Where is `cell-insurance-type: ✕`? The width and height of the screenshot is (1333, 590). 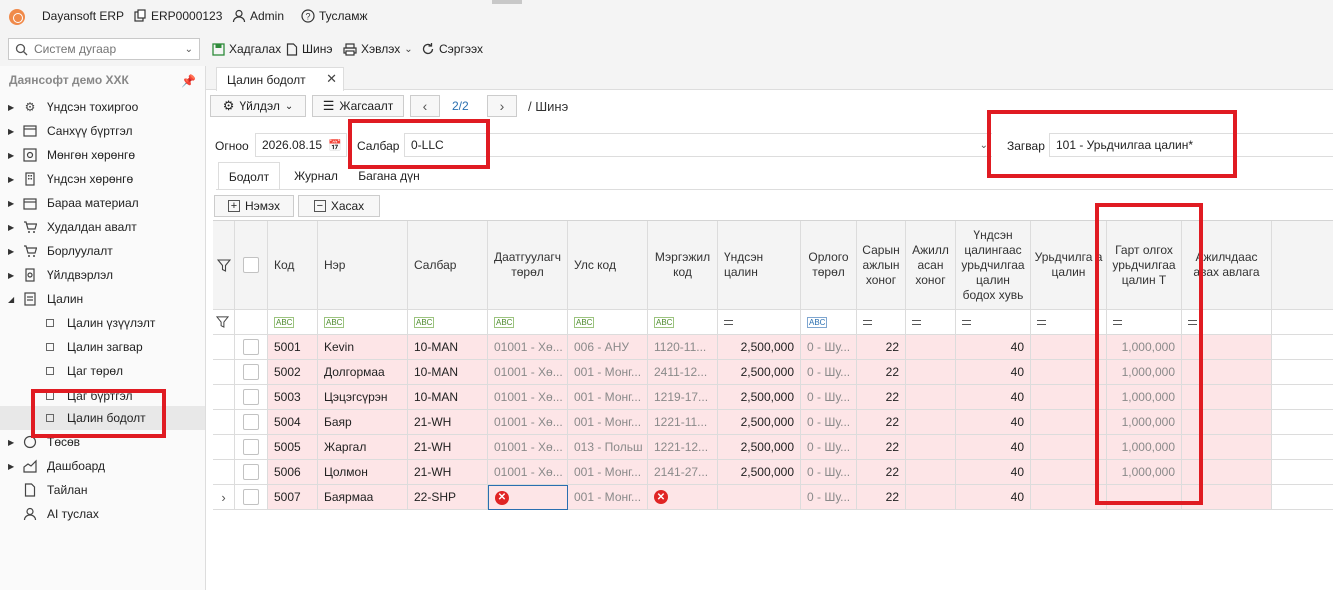
cell-insurance-type: ✕ is located at coordinates (528, 497).